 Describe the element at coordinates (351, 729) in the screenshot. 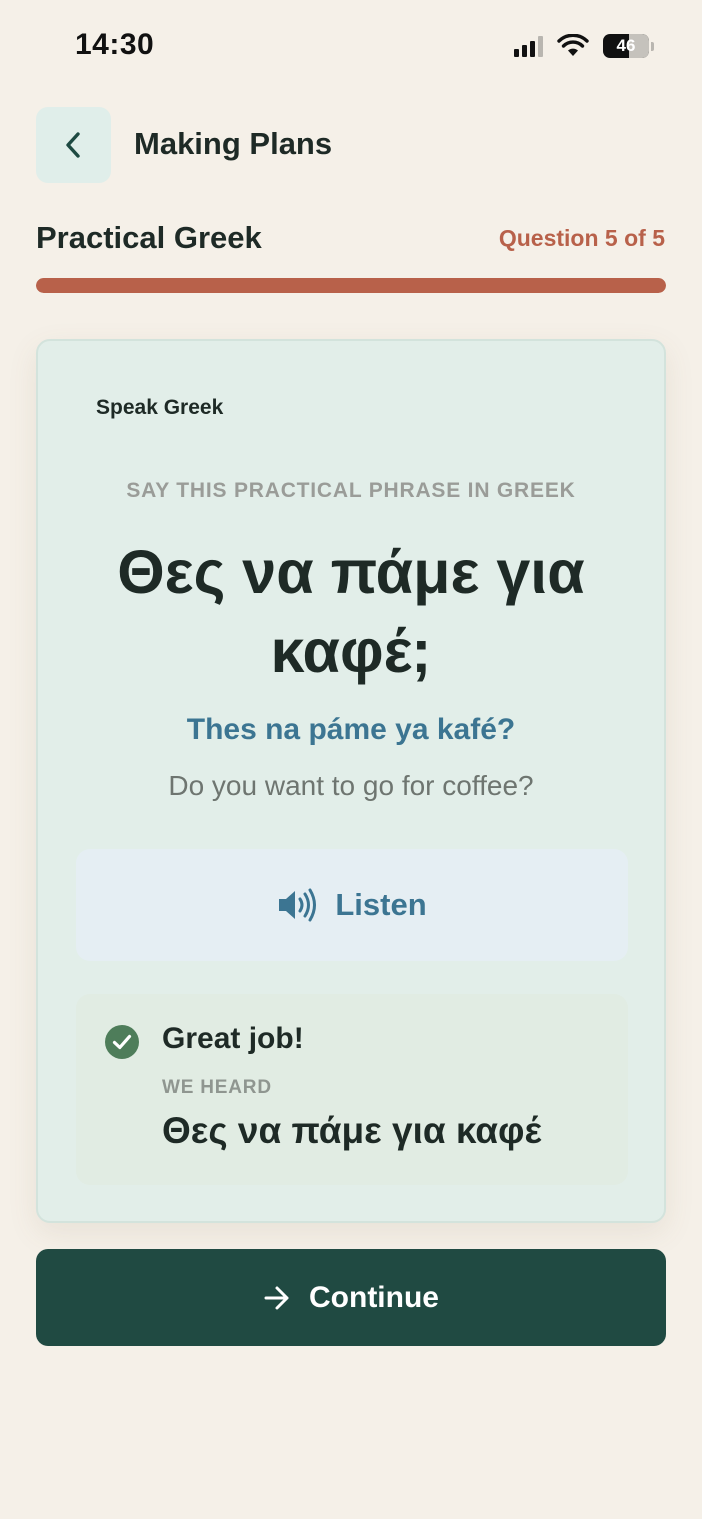

I see `transliteration: Thes na páme ya kafé?` at that location.